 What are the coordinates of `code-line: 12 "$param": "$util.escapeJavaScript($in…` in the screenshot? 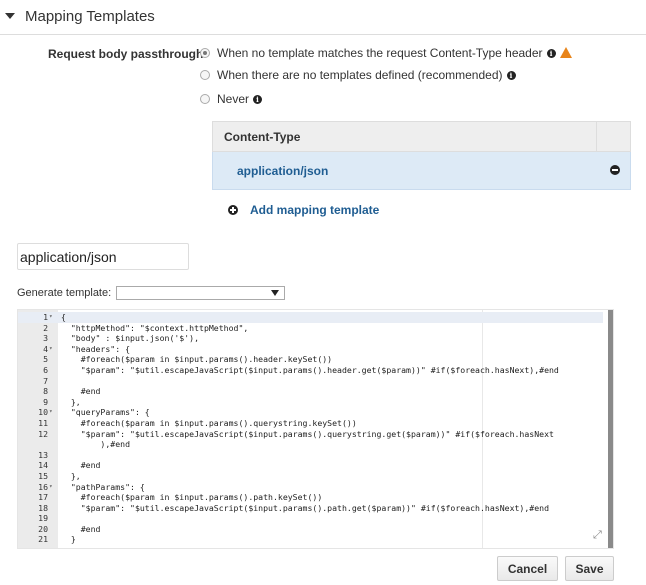 It's located at (310, 434).